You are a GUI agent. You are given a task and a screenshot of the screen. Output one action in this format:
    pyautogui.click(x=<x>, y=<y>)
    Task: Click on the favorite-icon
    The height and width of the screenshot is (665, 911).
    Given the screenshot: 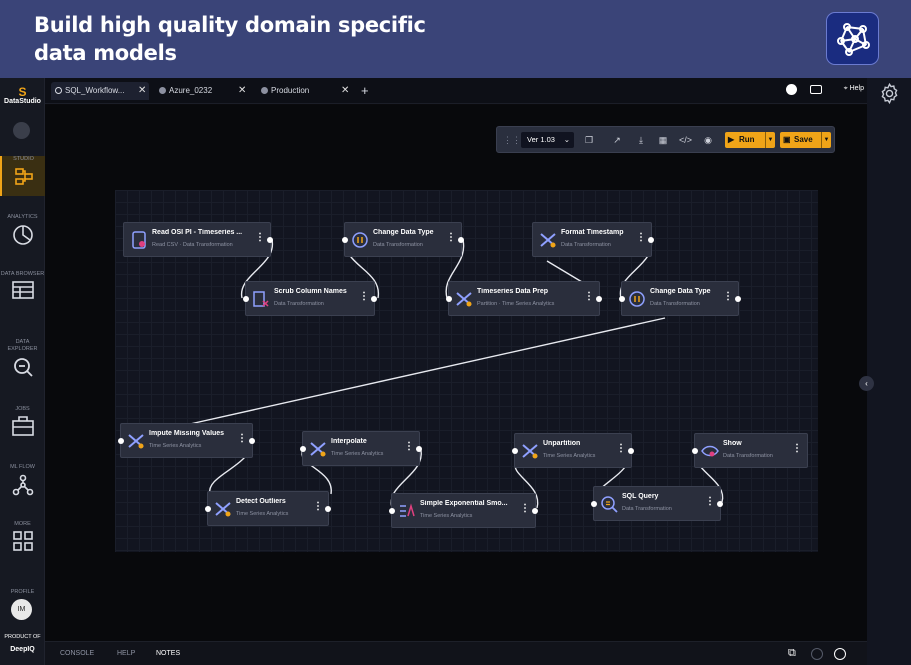 What is the action you would take?
    pyautogui.click(x=791, y=89)
    